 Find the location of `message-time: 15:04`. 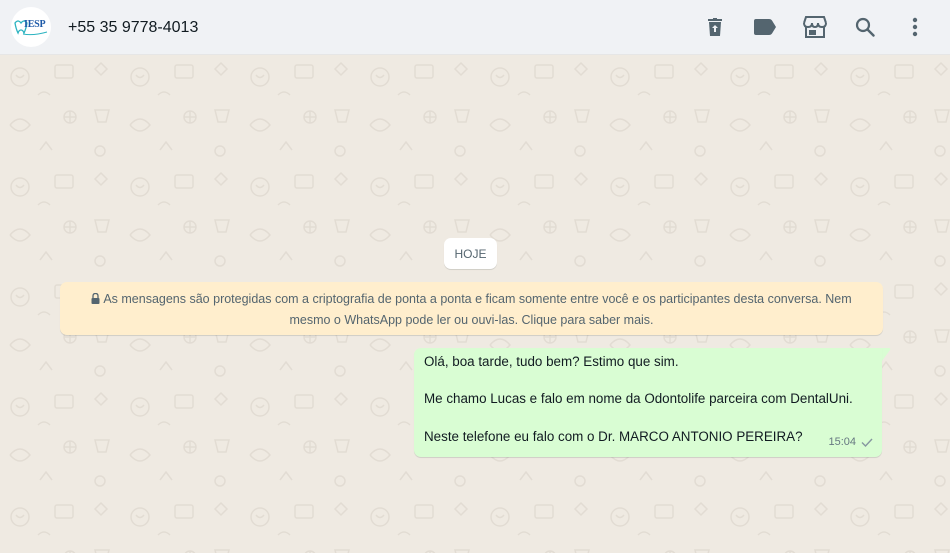

message-time: 15:04 is located at coordinates (842, 442).